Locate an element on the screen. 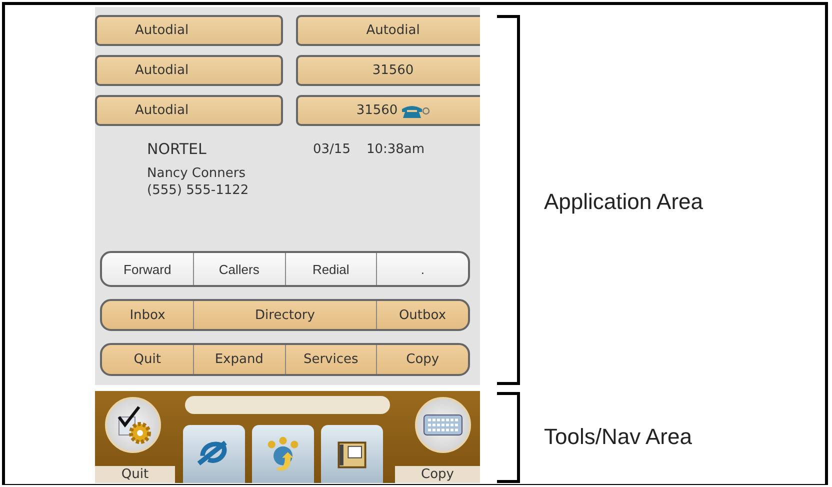 The height and width of the screenshot is (487, 832). soft-key: Quit is located at coordinates (147, 359).